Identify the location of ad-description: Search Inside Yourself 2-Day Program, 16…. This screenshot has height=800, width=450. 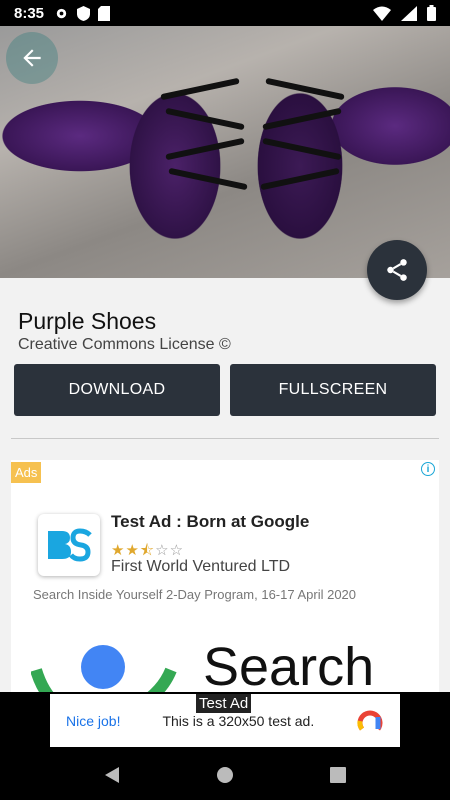
(195, 594).